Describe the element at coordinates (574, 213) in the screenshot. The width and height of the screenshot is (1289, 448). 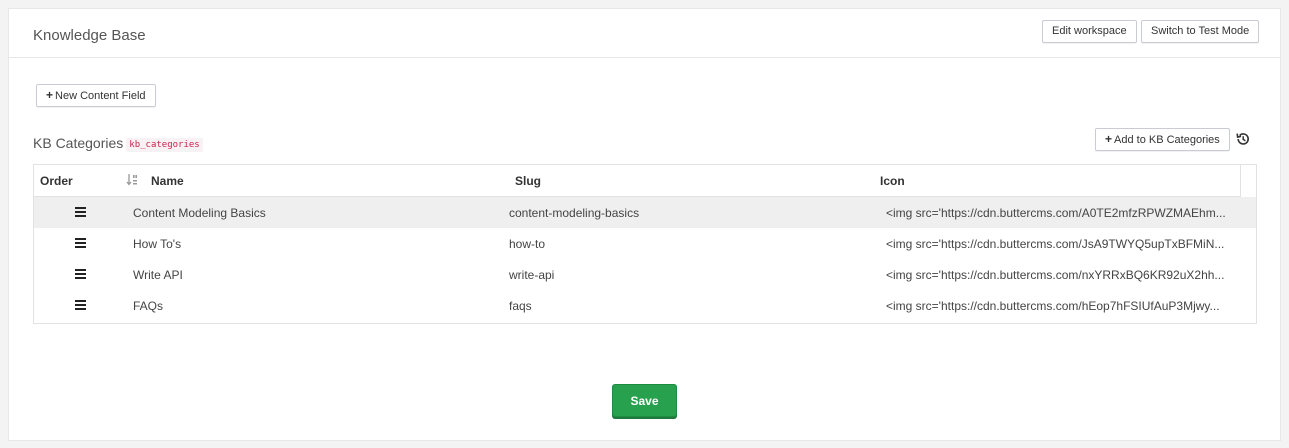
I see `row-slug: content-modeling-basics` at that location.